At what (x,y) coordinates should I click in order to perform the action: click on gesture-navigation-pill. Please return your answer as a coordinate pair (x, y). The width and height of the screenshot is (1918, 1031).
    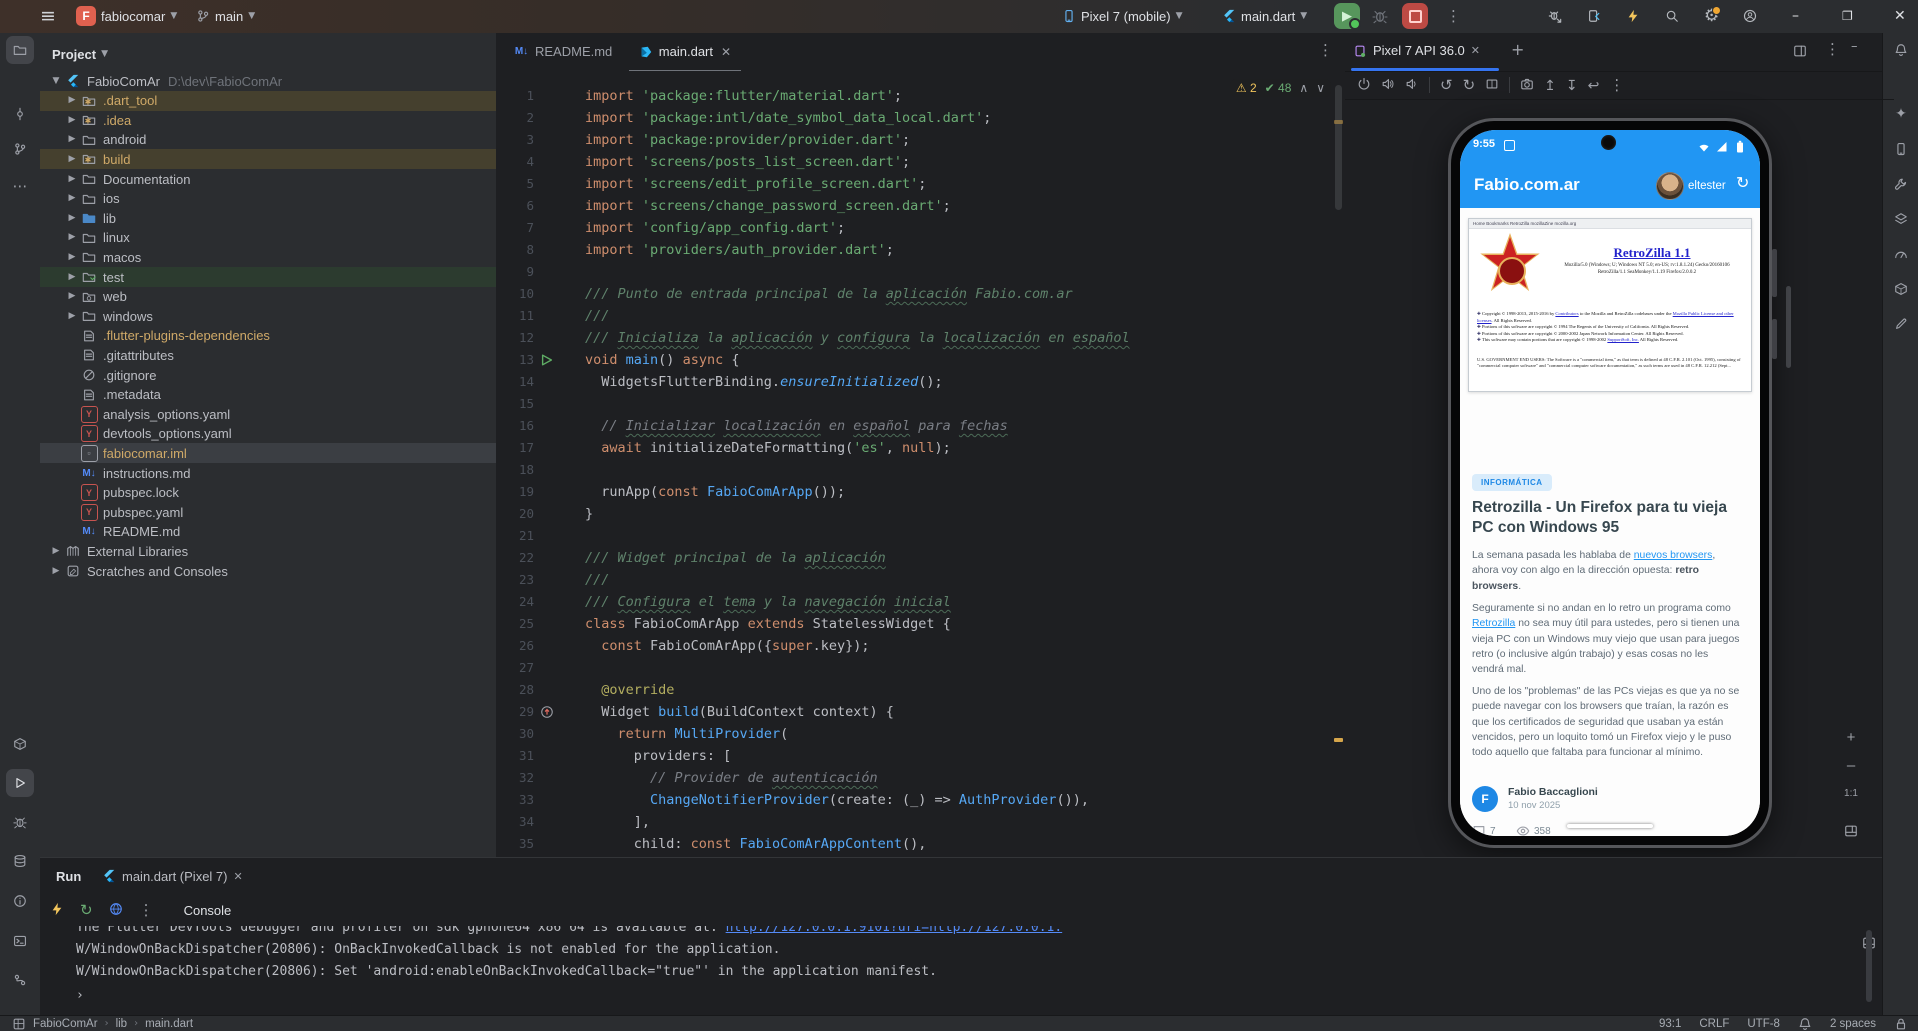
    Looking at the image, I should click on (1610, 826).